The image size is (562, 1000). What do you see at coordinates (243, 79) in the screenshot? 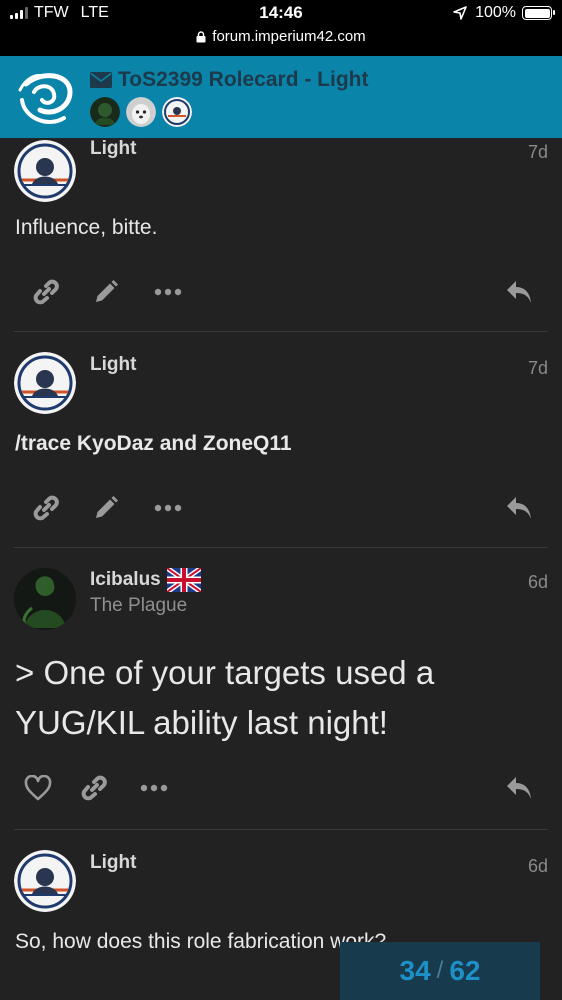
I see `topic-title-text: ToS2399 Rolecard - Light` at bounding box center [243, 79].